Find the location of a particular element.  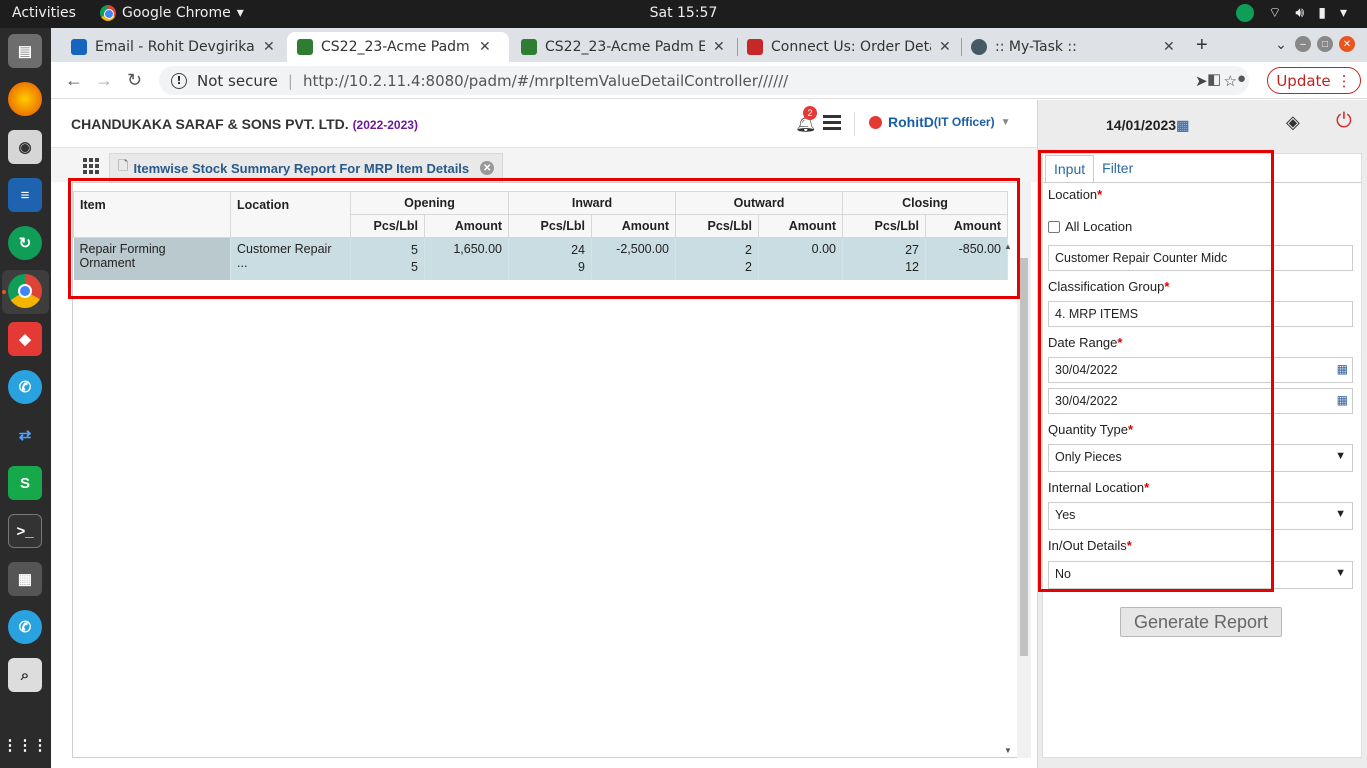

side-panel-icon: ◧ is located at coordinates (1214, 79).